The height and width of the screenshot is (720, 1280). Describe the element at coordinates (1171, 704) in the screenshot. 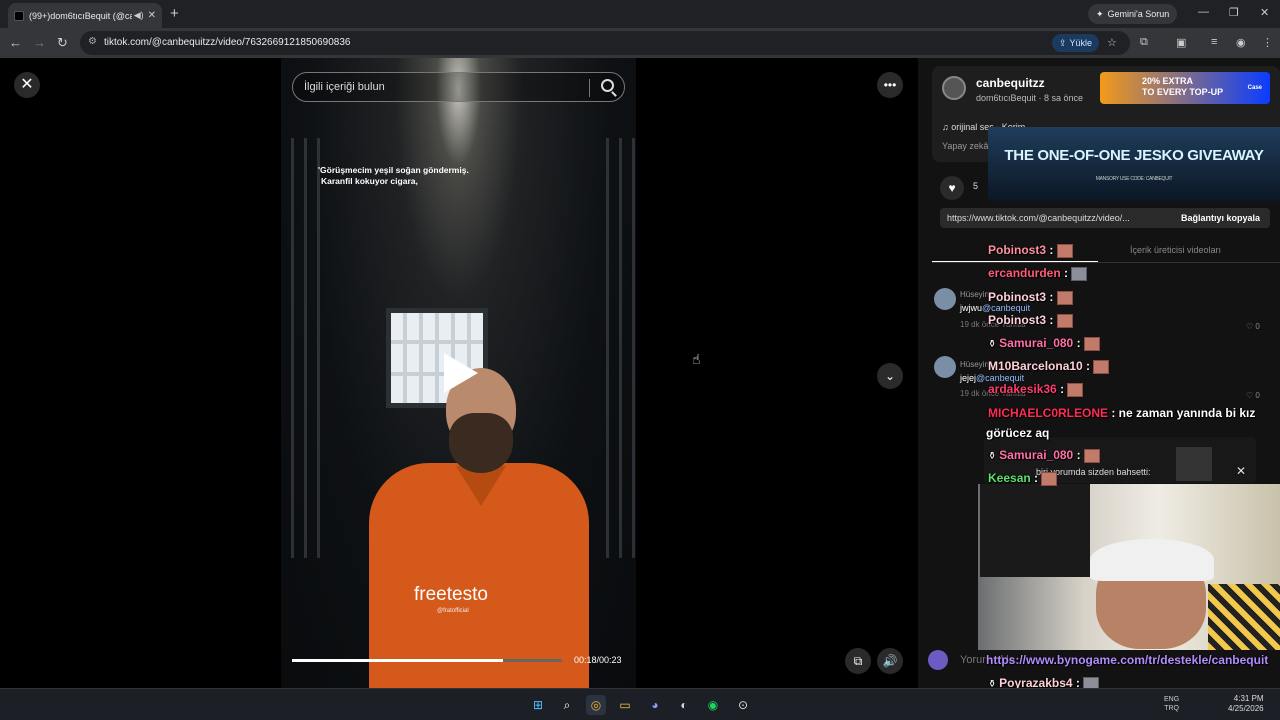

I see `language-indicator: ENG TRQ` at that location.